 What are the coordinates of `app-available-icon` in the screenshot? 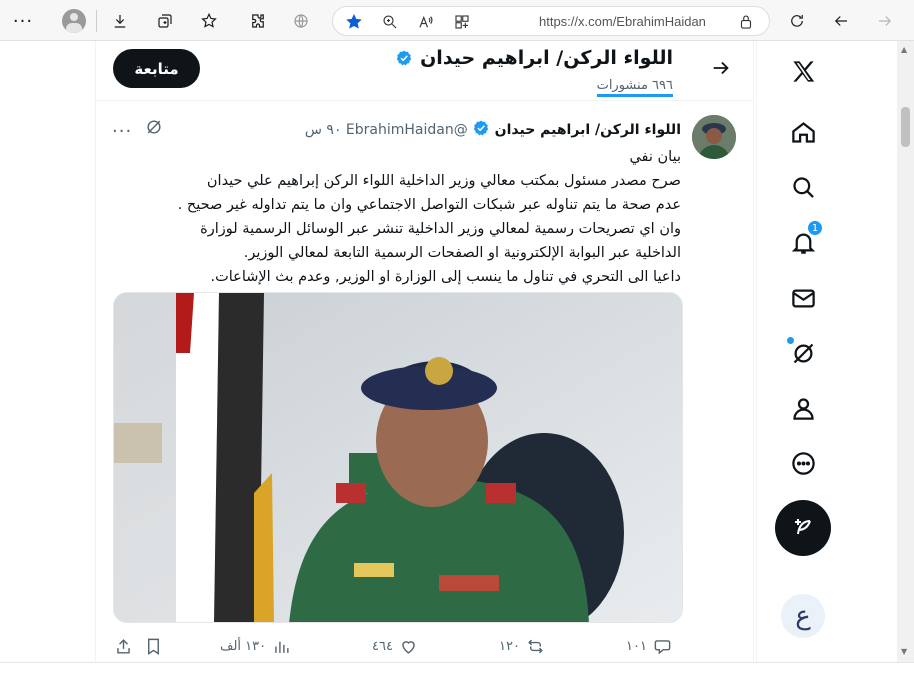 It's located at (462, 22).